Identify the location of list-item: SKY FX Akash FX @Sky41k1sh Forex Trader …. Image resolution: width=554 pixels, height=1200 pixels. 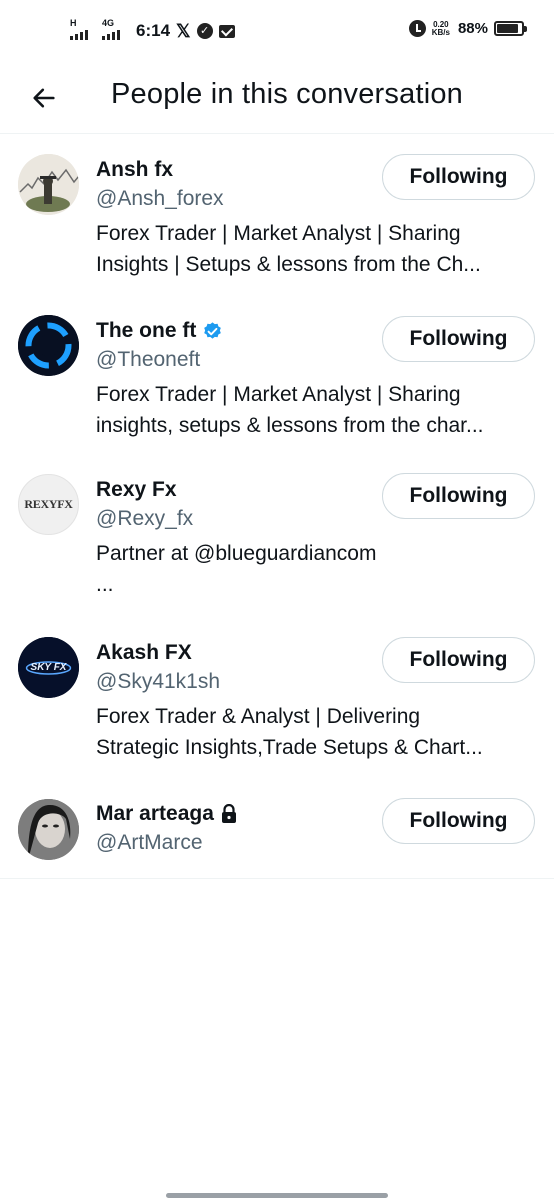
(277, 698).